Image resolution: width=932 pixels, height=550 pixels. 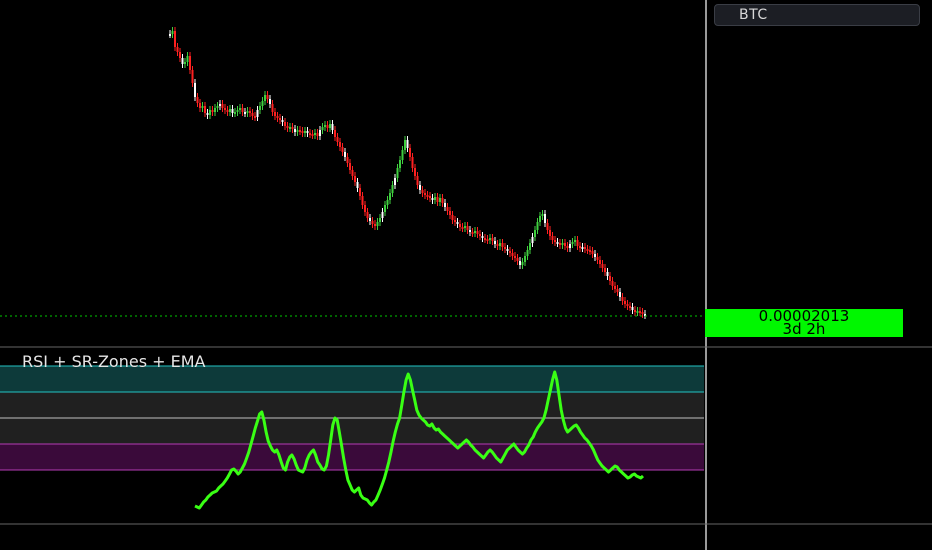 What do you see at coordinates (804, 329) in the screenshot?
I see `bar-countdown: 3d 2h` at bounding box center [804, 329].